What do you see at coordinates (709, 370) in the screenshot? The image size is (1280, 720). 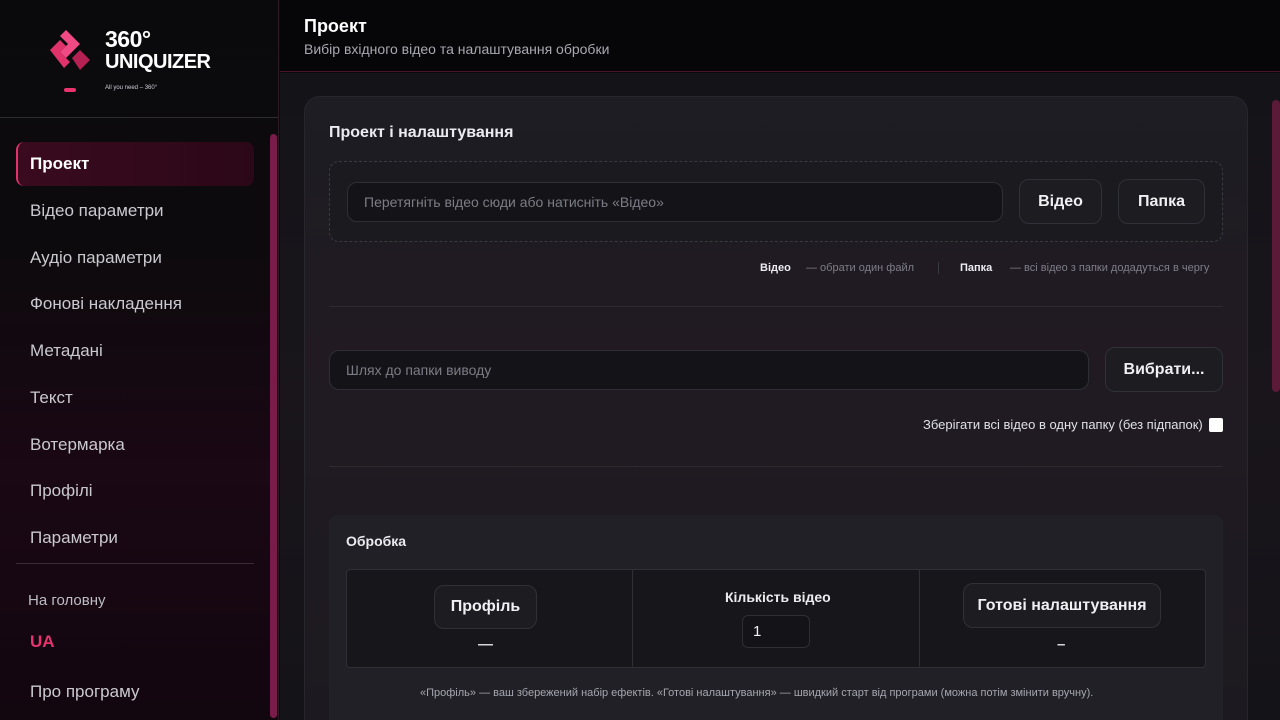 I see `output-folder-input: Шлях до папки виводу` at bounding box center [709, 370].